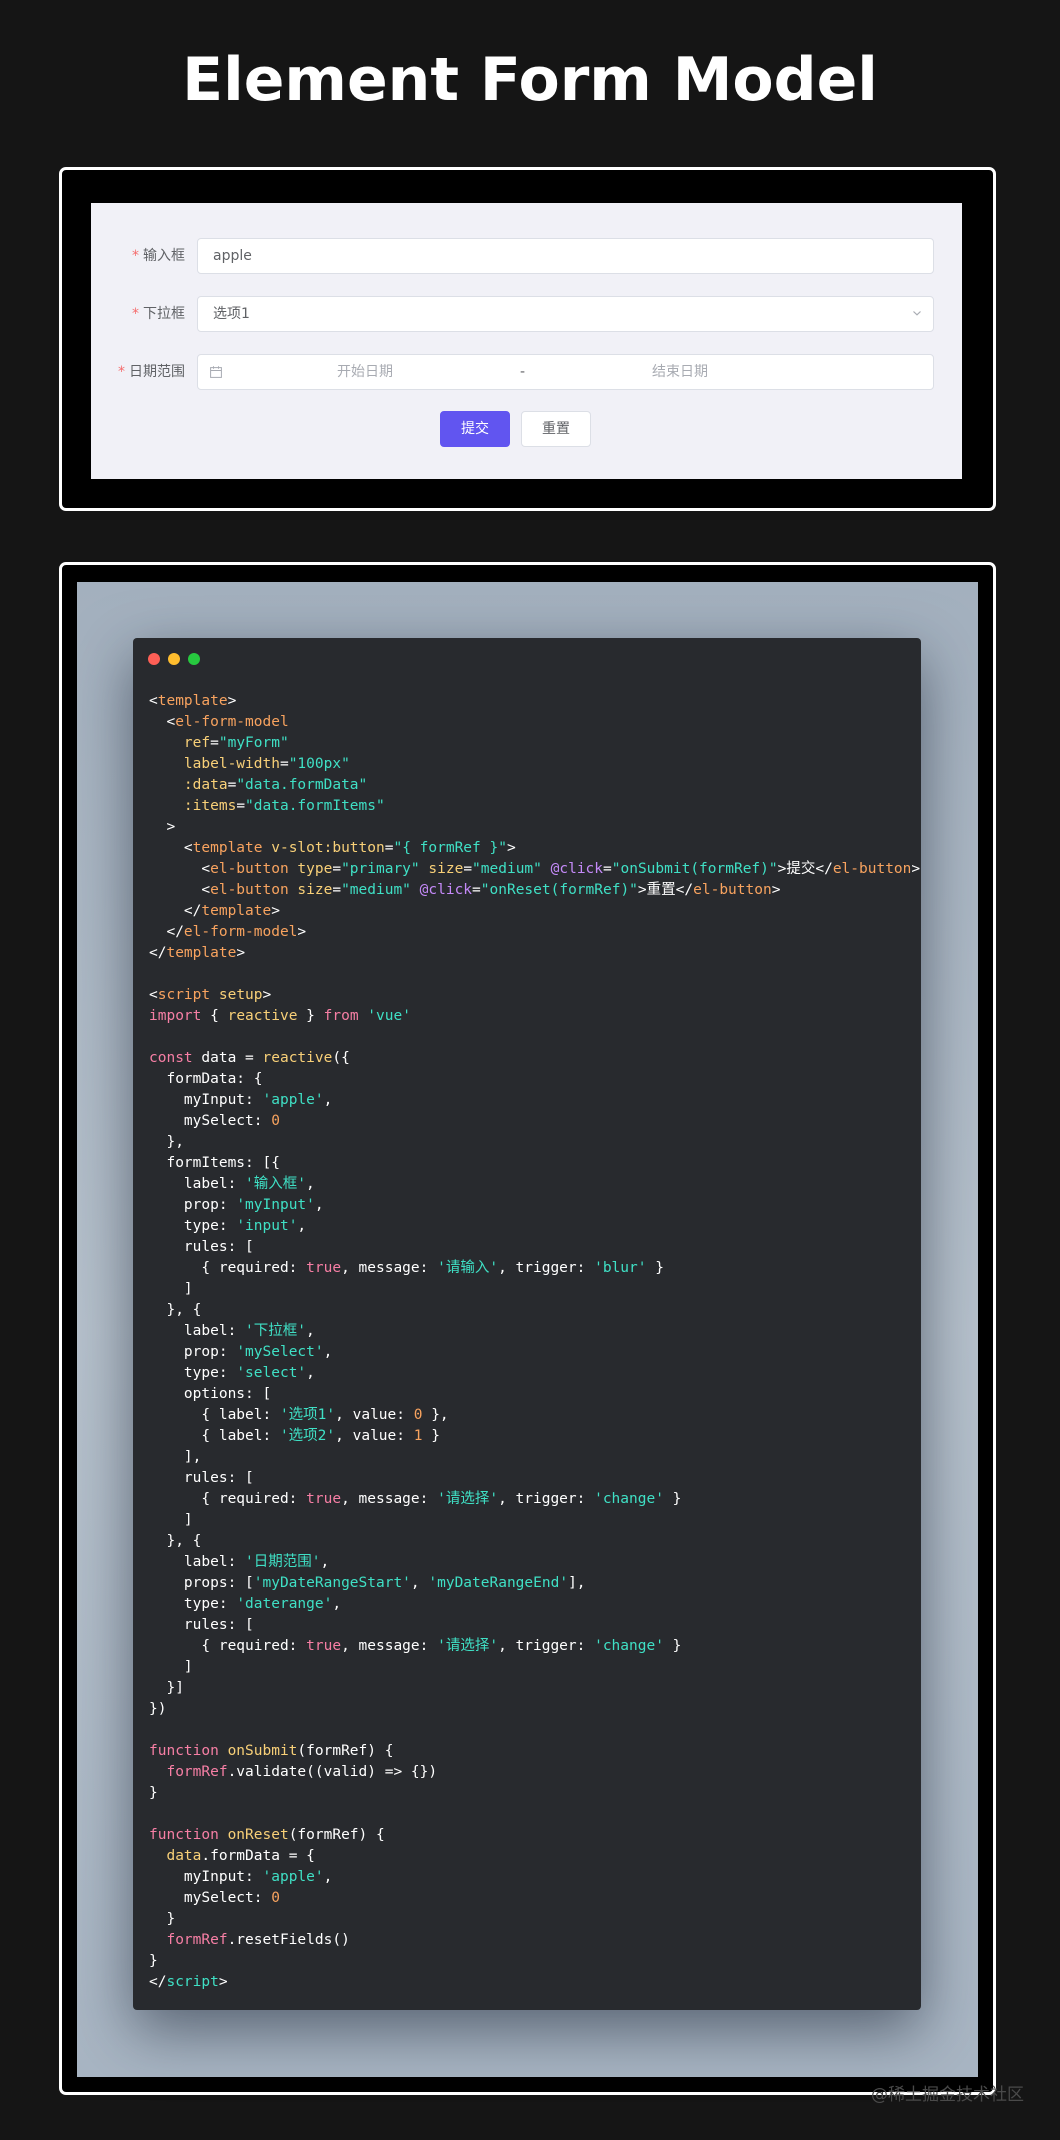 The height and width of the screenshot is (2140, 1060). What do you see at coordinates (805, 869) in the screenshot?
I see `code-token: >提交</` at bounding box center [805, 869].